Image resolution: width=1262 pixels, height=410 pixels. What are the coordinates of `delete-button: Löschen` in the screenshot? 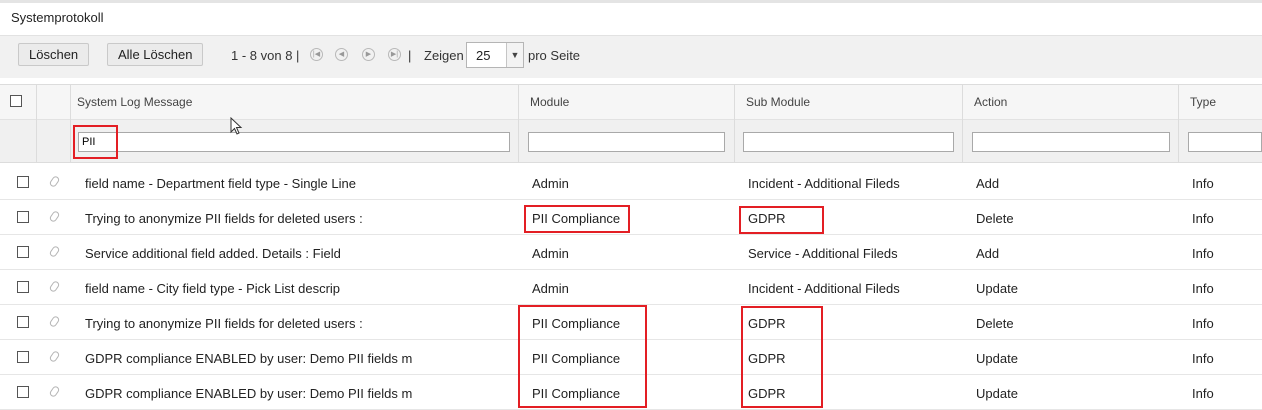 It's located at (54, 54).